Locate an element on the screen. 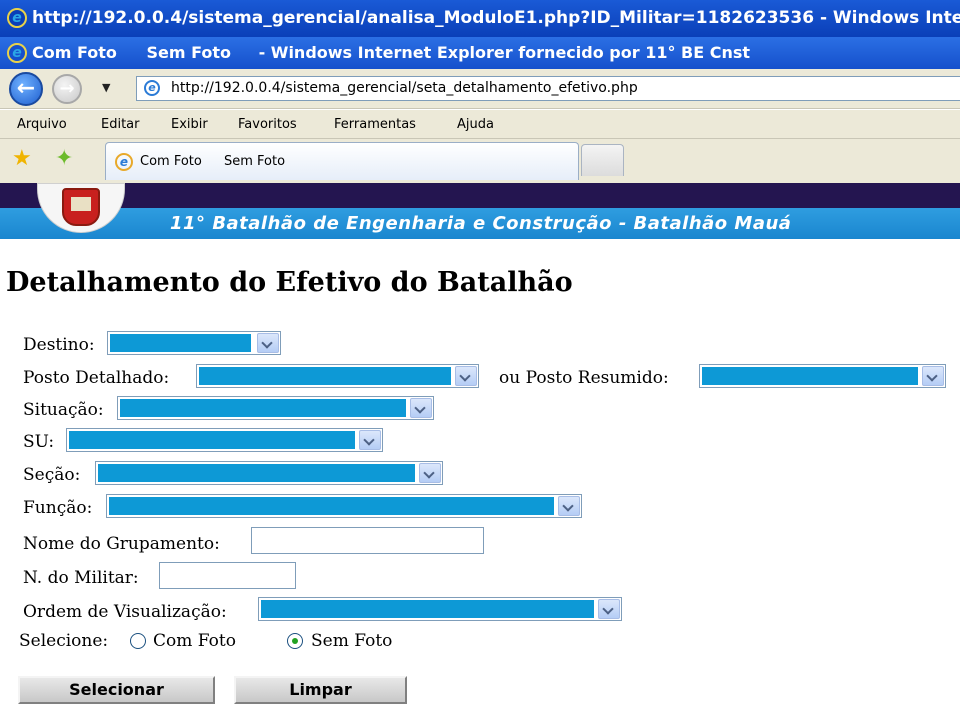 The width and height of the screenshot is (960, 720). posto-resumido-select is located at coordinates (822, 376).